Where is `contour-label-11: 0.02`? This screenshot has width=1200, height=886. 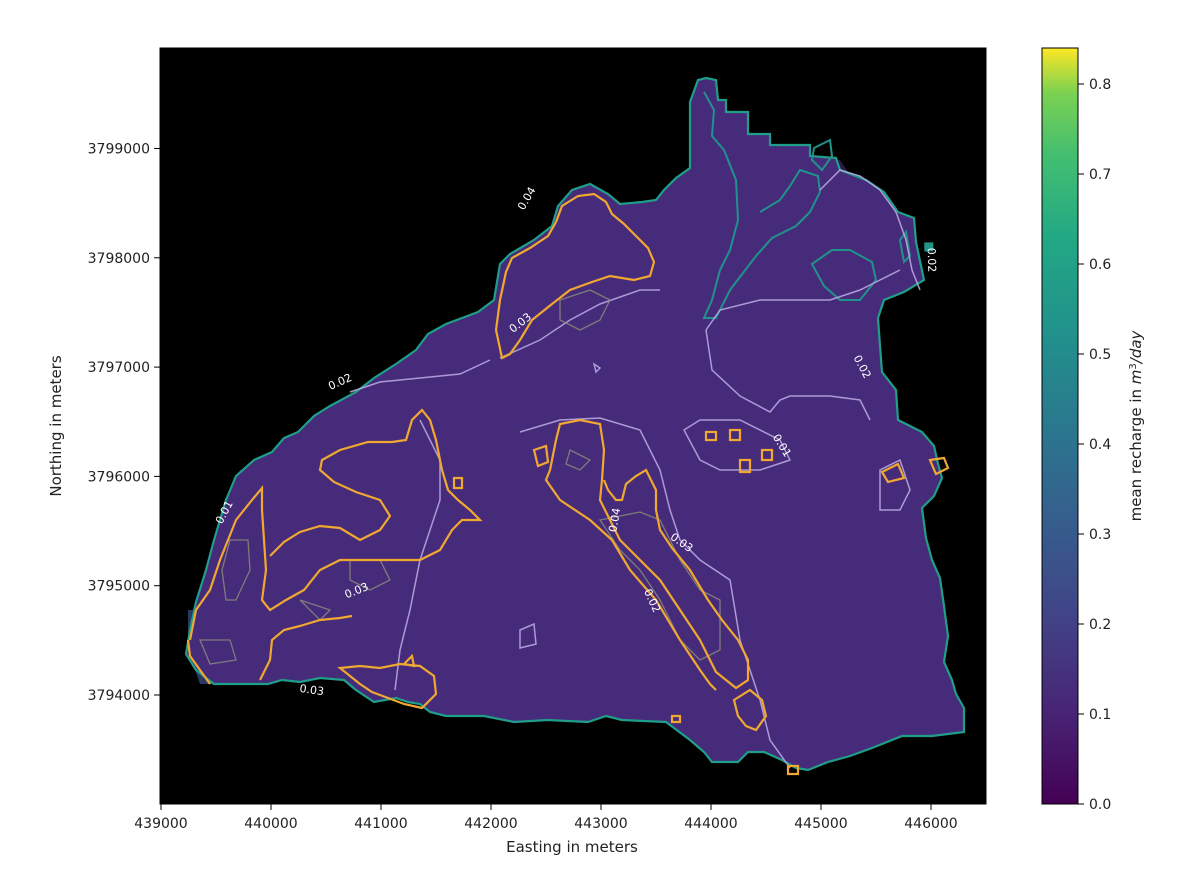 contour-label-11: 0.02 is located at coordinates (932, 260).